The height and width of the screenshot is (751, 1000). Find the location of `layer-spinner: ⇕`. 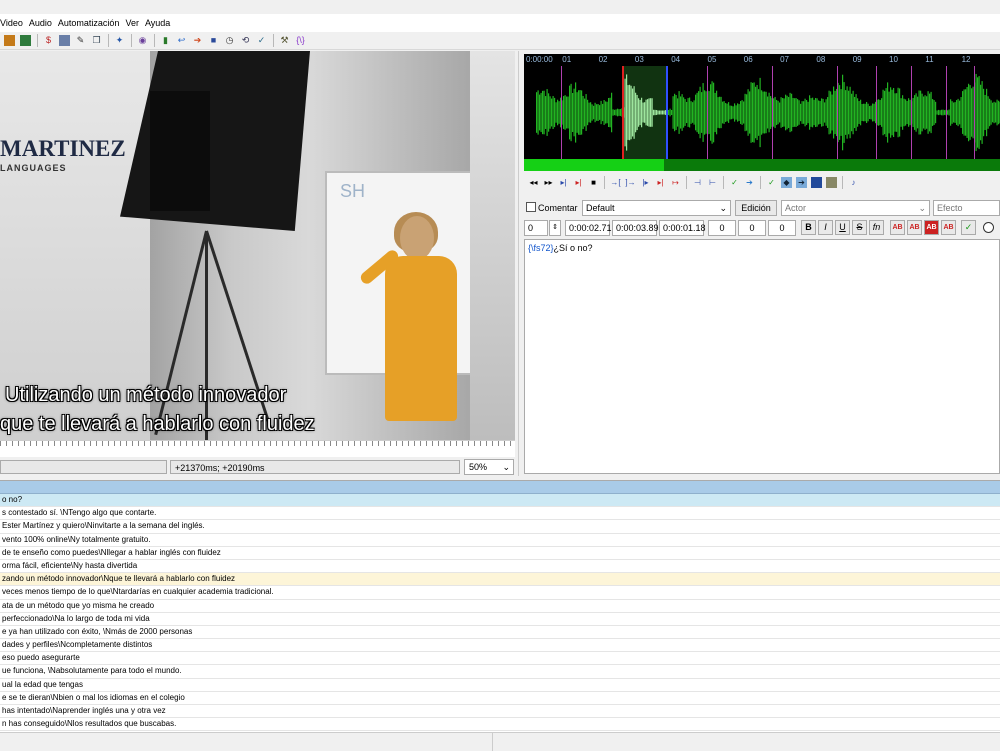

layer-spinner: ⇕ is located at coordinates (555, 228).